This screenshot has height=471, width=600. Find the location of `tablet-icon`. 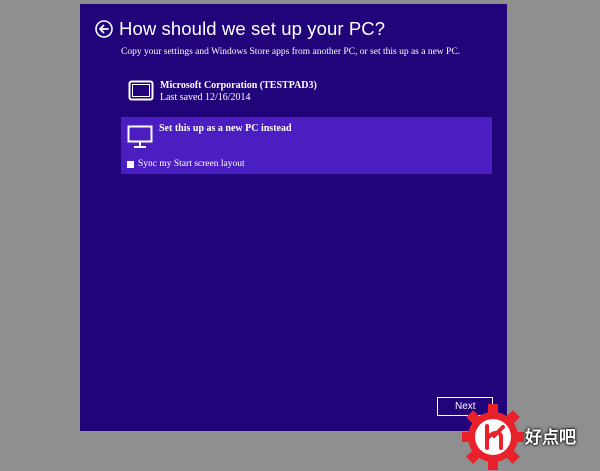

tablet-icon is located at coordinates (141, 93).